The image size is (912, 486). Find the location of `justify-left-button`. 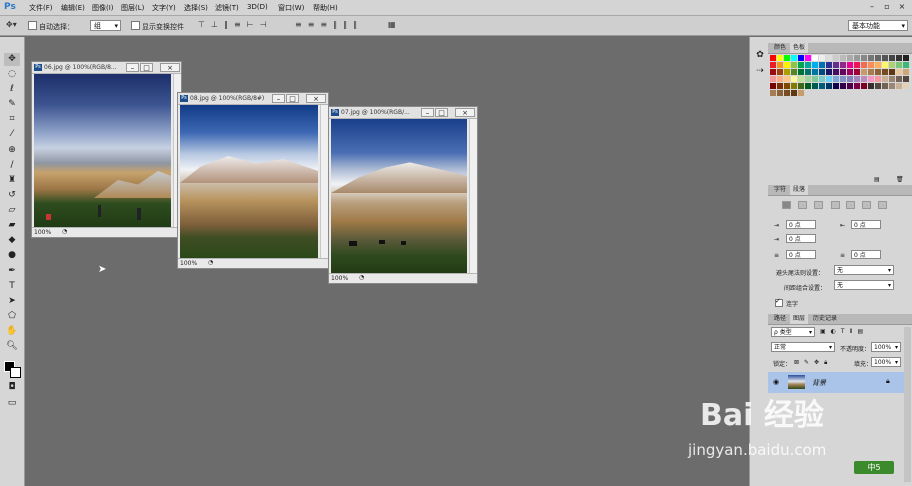

justify-left-button is located at coordinates (835, 205).